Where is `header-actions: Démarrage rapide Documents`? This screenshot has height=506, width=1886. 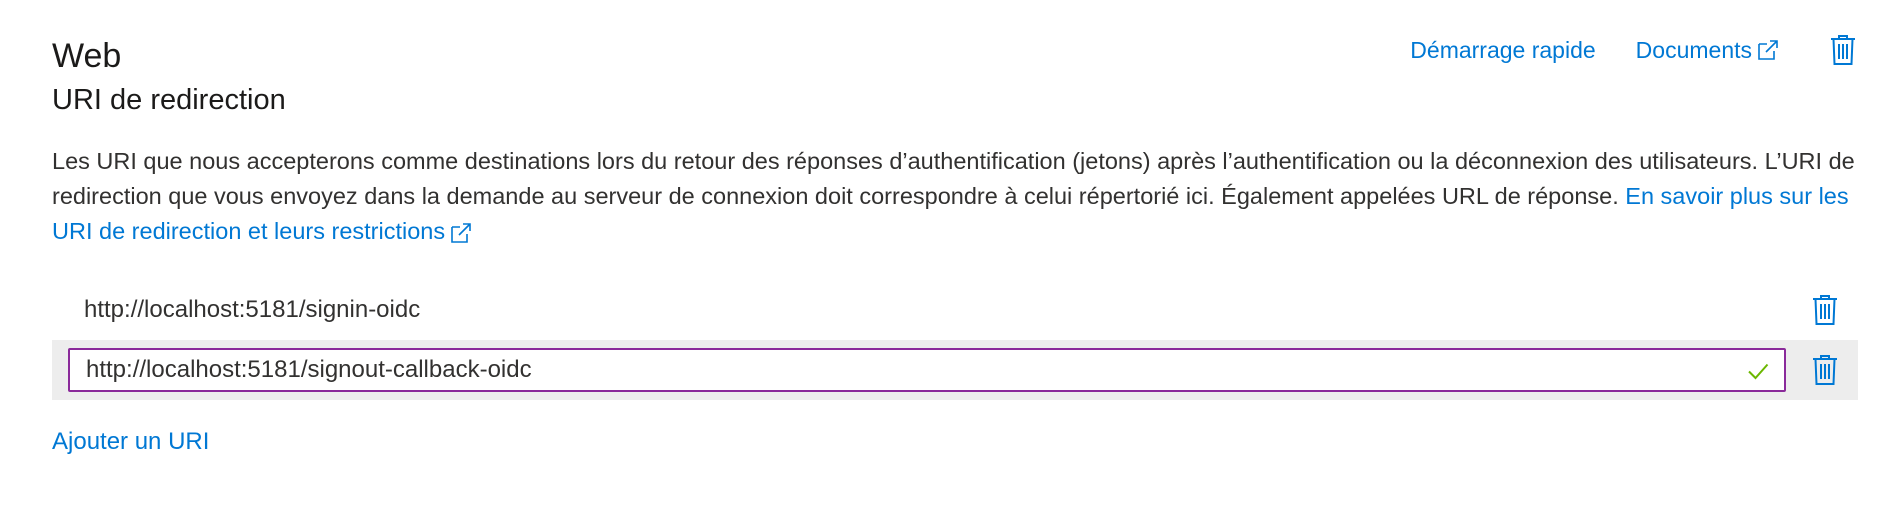
header-actions: Démarrage rapide Documents is located at coordinates (1634, 50).